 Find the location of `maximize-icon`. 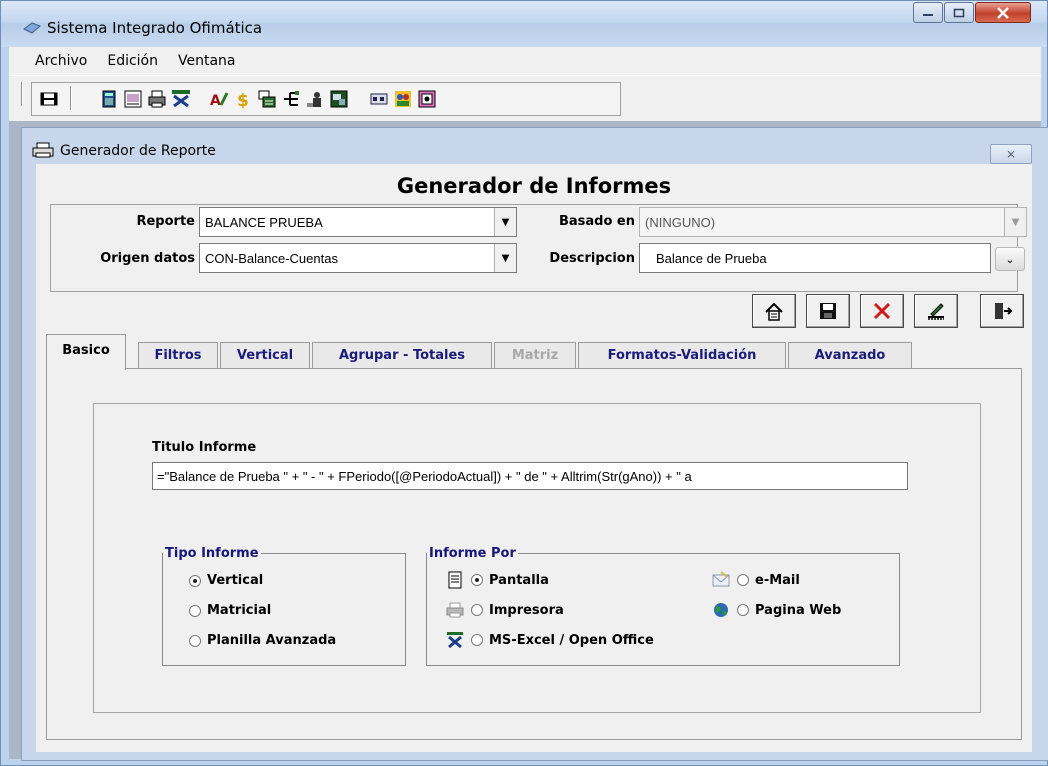

maximize-icon is located at coordinates (959, 12).